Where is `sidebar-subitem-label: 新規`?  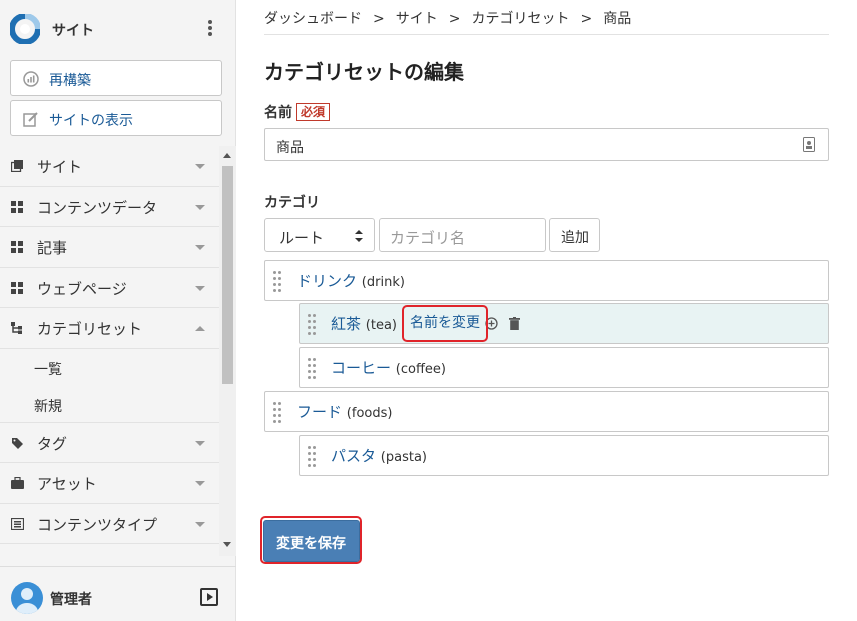 sidebar-subitem-label: 新規 is located at coordinates (48, 406).